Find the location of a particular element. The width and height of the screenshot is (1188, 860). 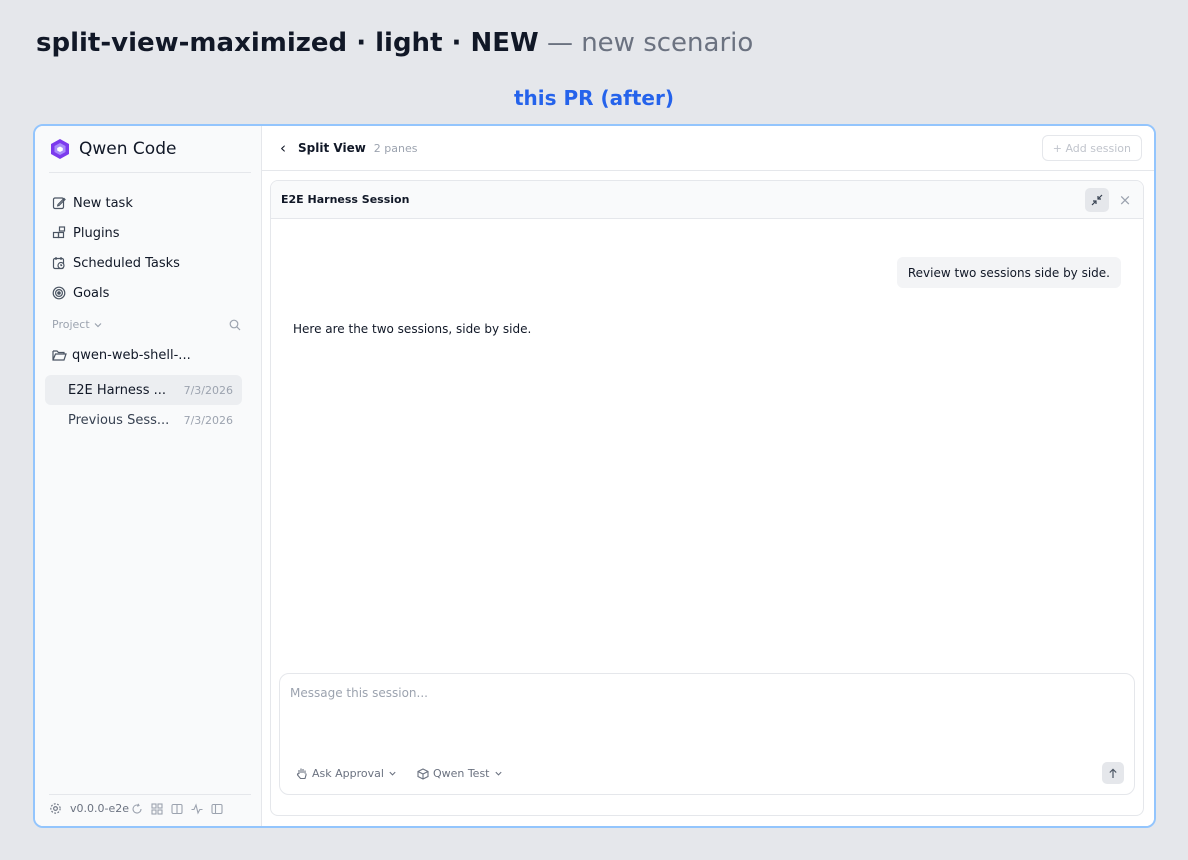

grid-icon is located at coordinates (157, 808).